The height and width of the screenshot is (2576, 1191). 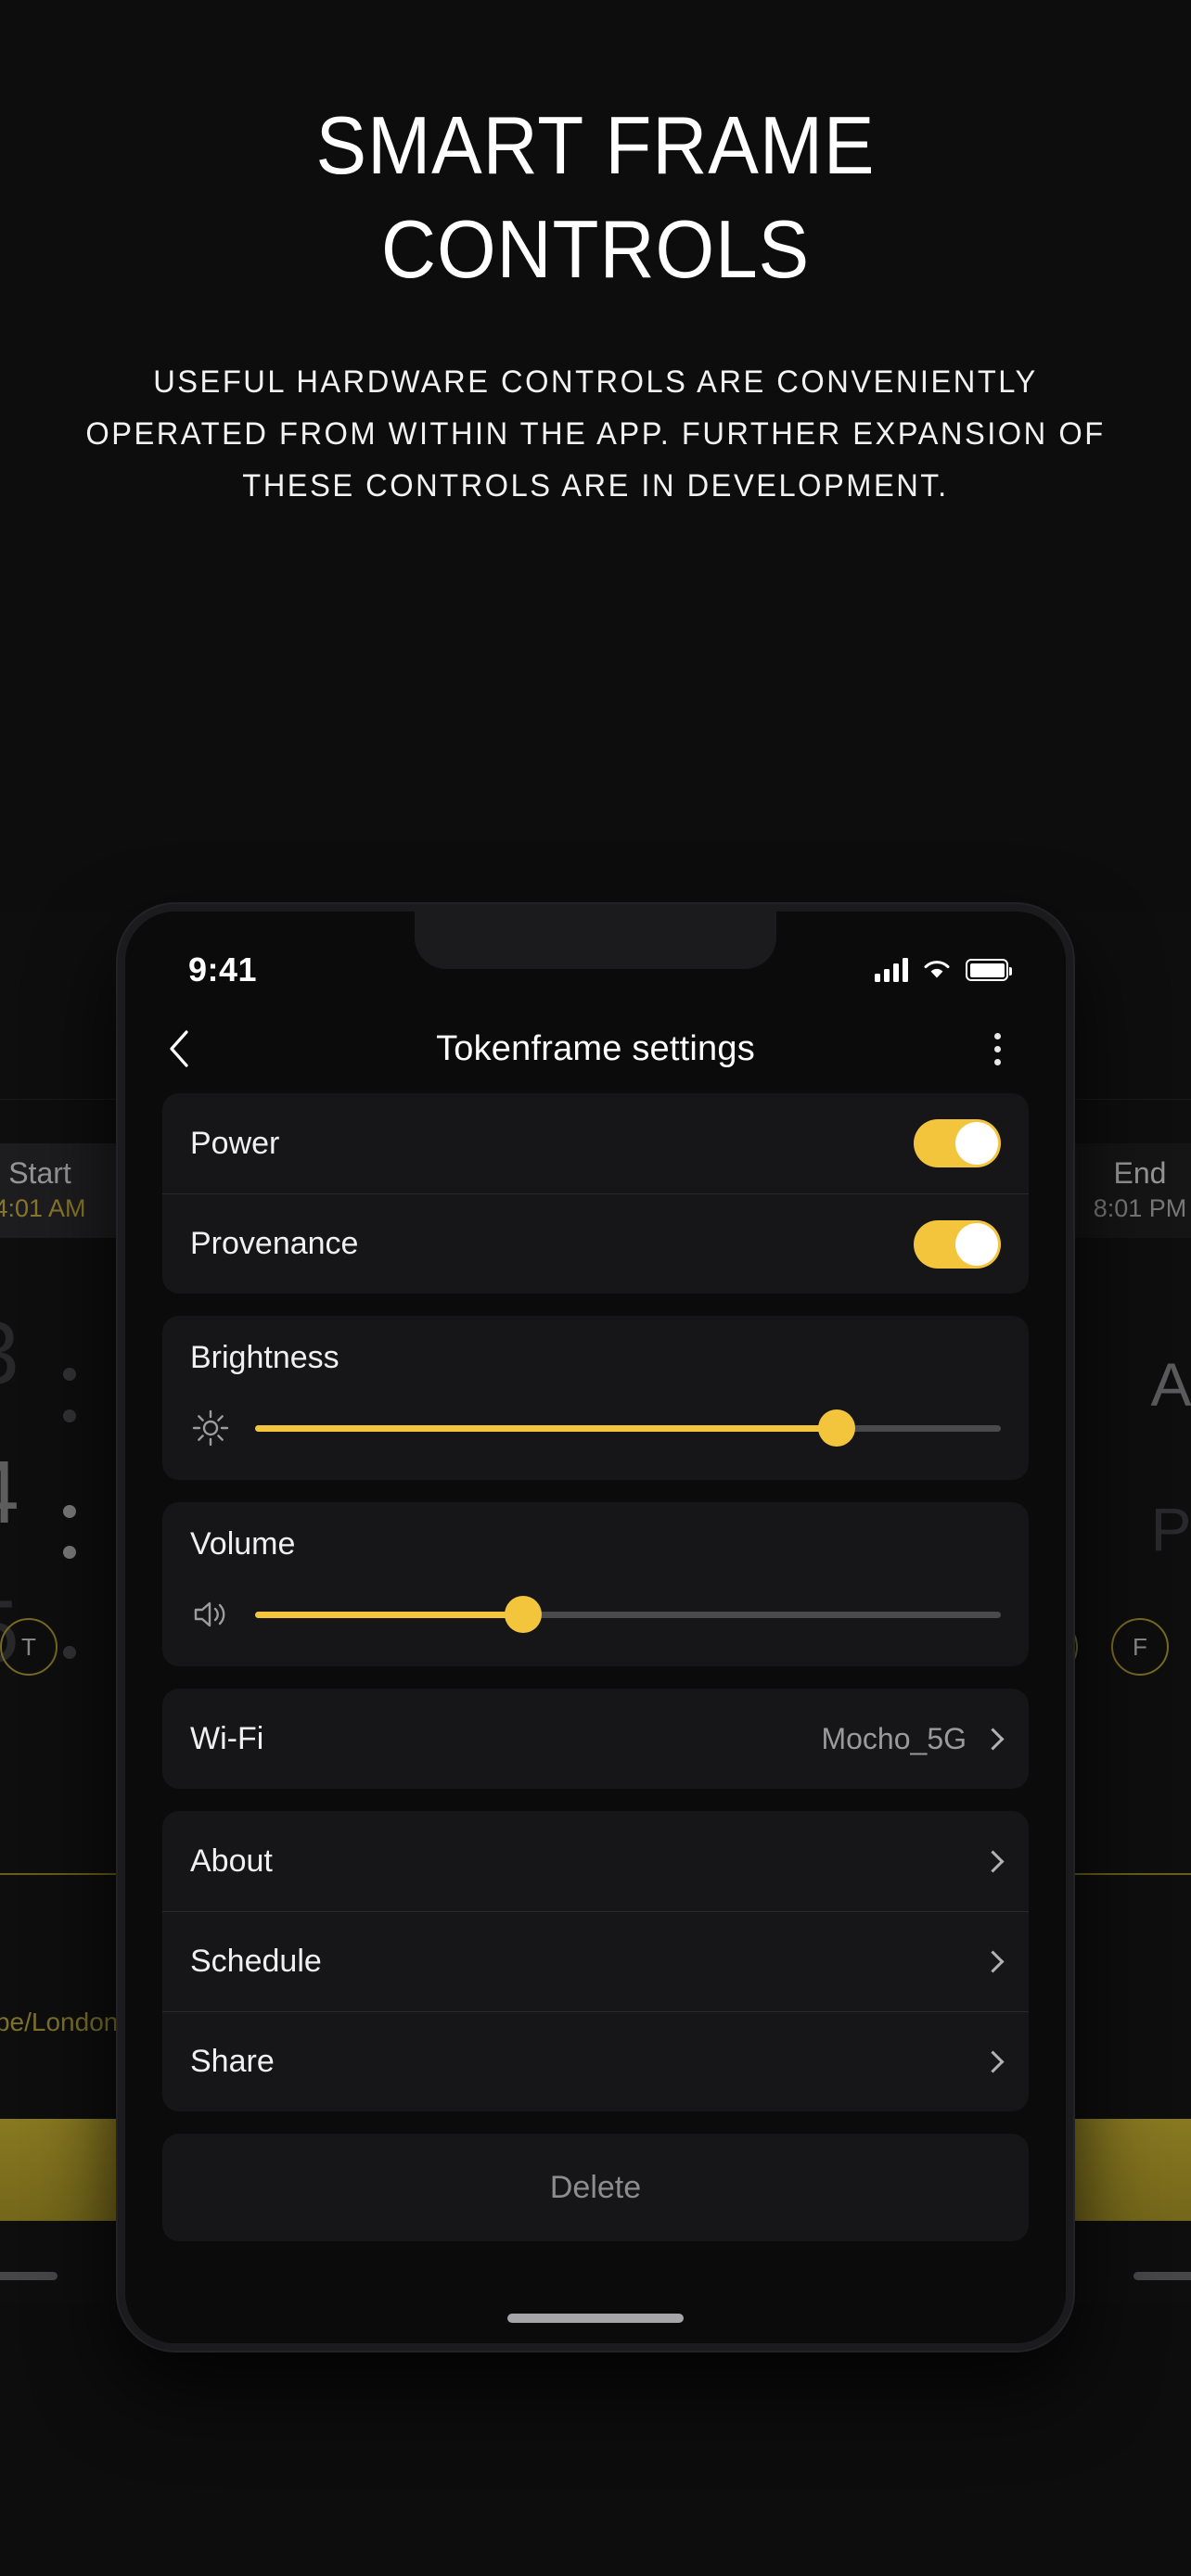 I want to click on page-title: SMART FRAME CONTROLS, so click(x=595, y=197).